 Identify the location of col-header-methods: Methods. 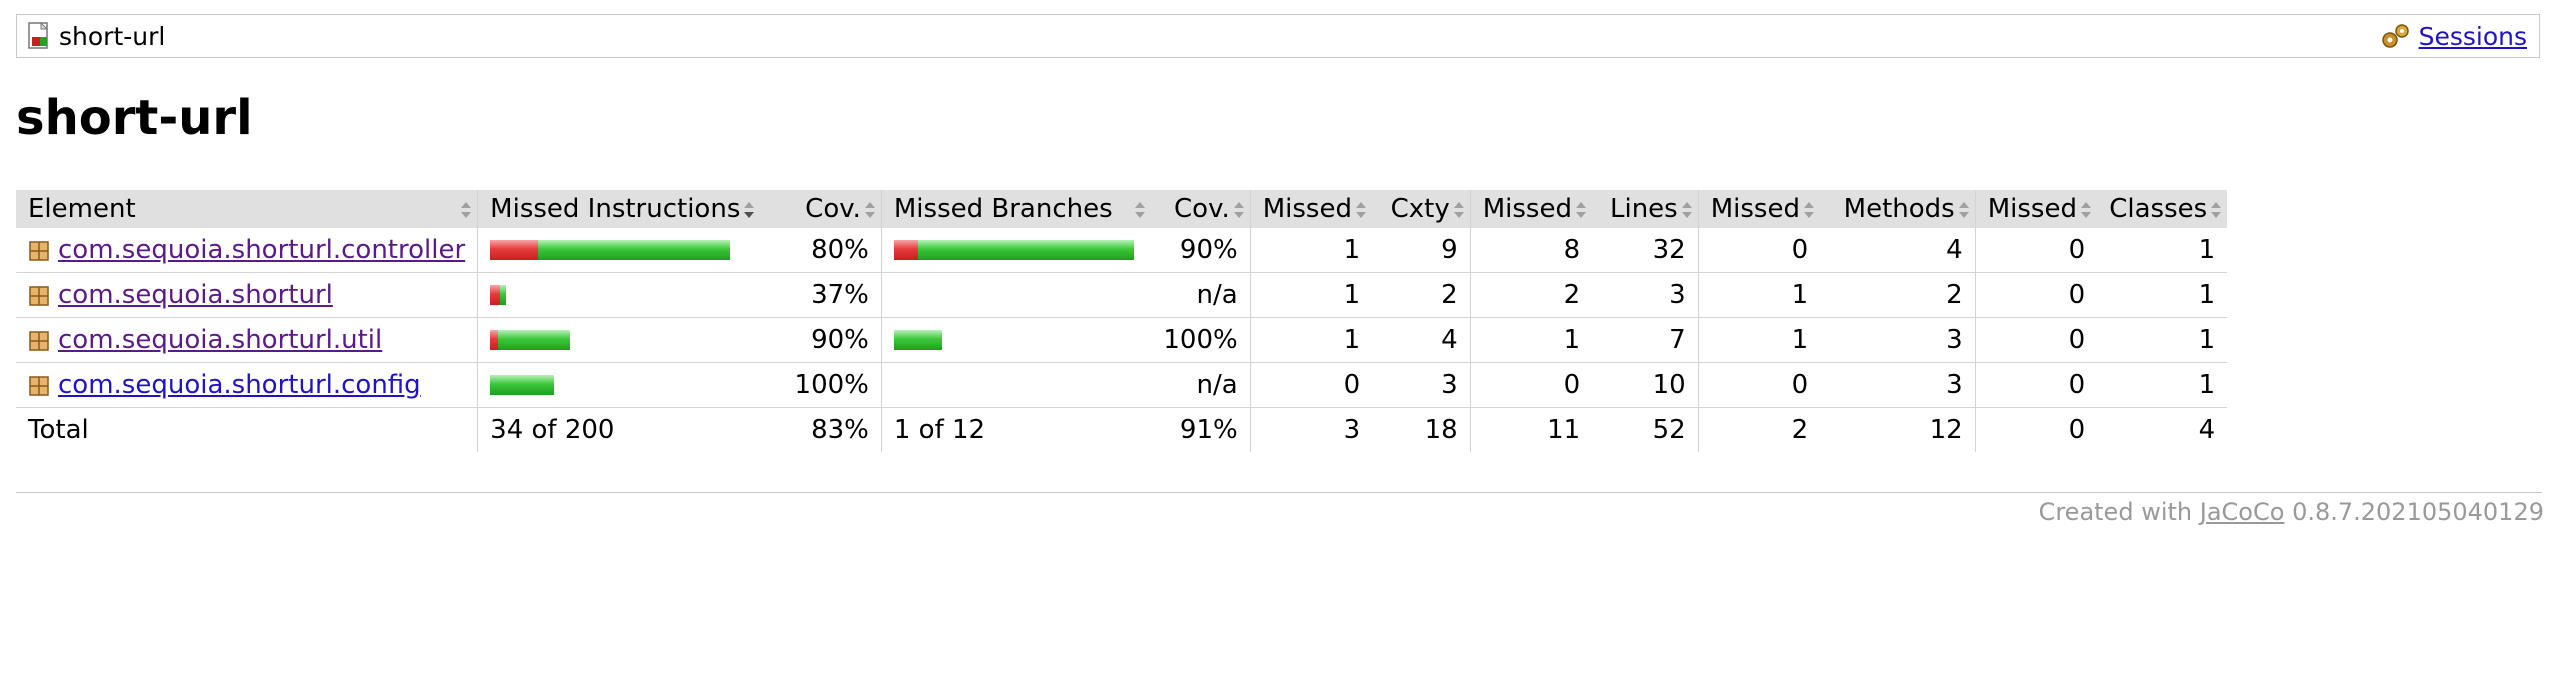
(1898, 209).